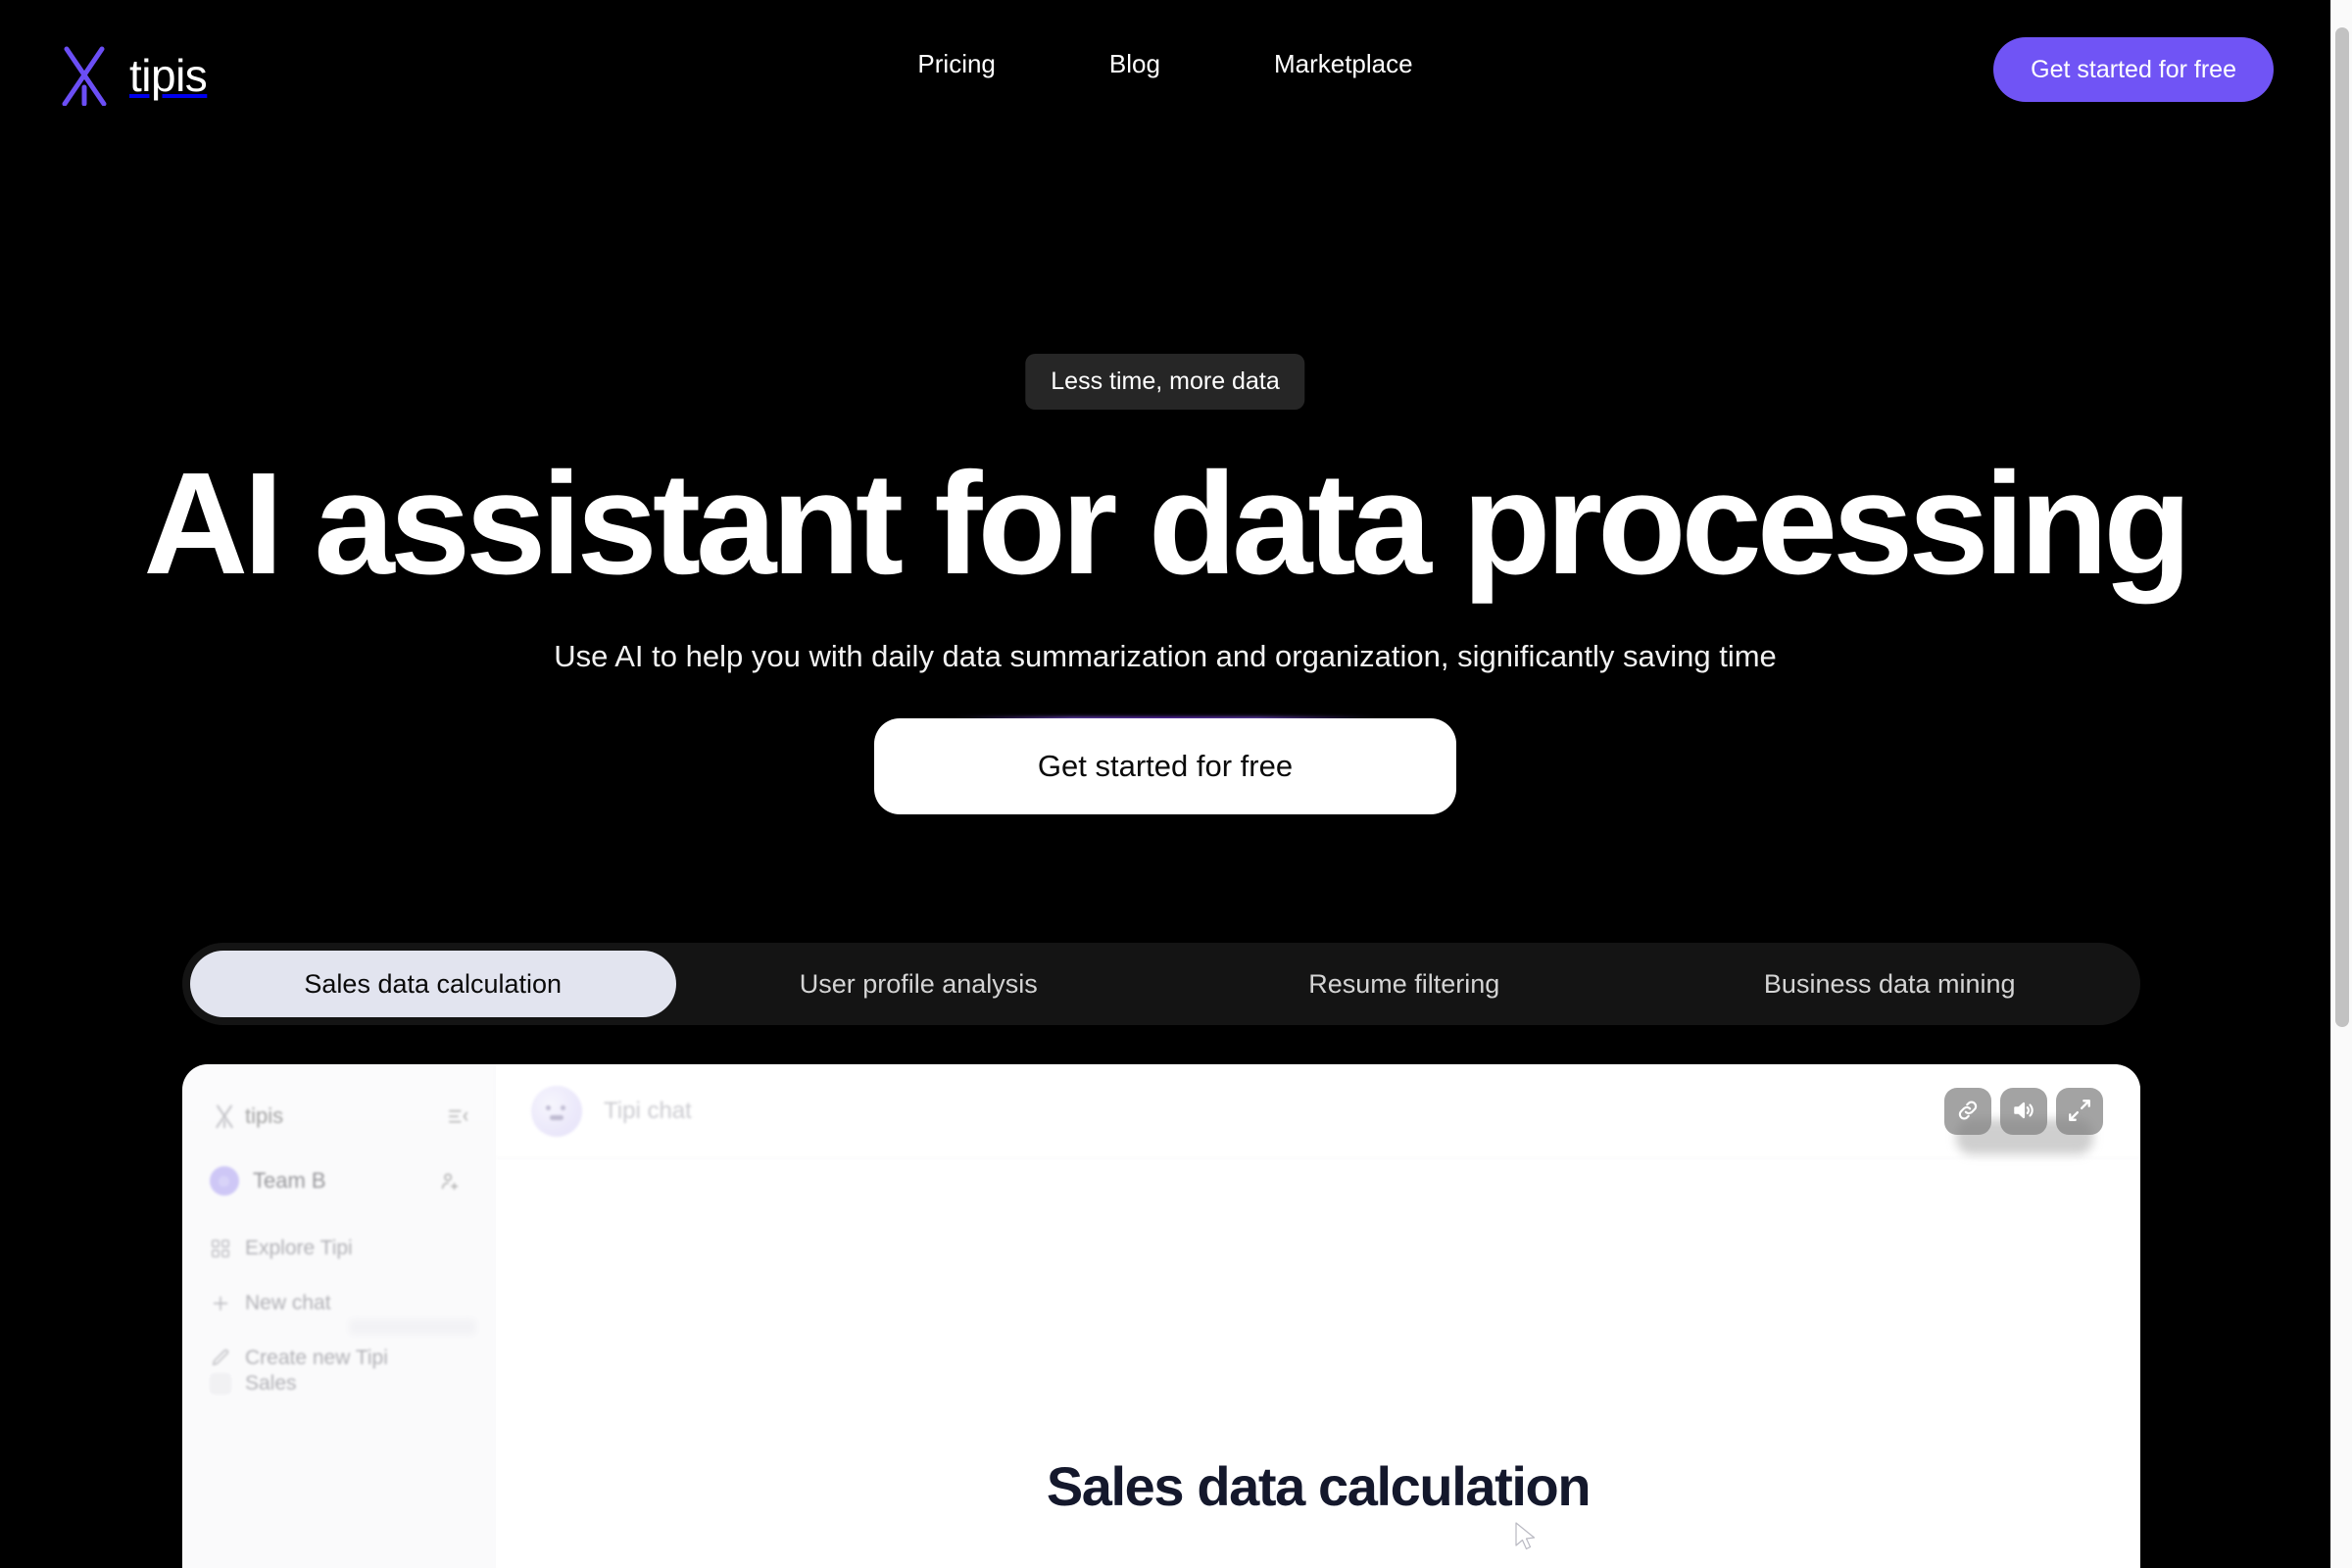  I want to click on page-scrollbar, so click(2341, 784).